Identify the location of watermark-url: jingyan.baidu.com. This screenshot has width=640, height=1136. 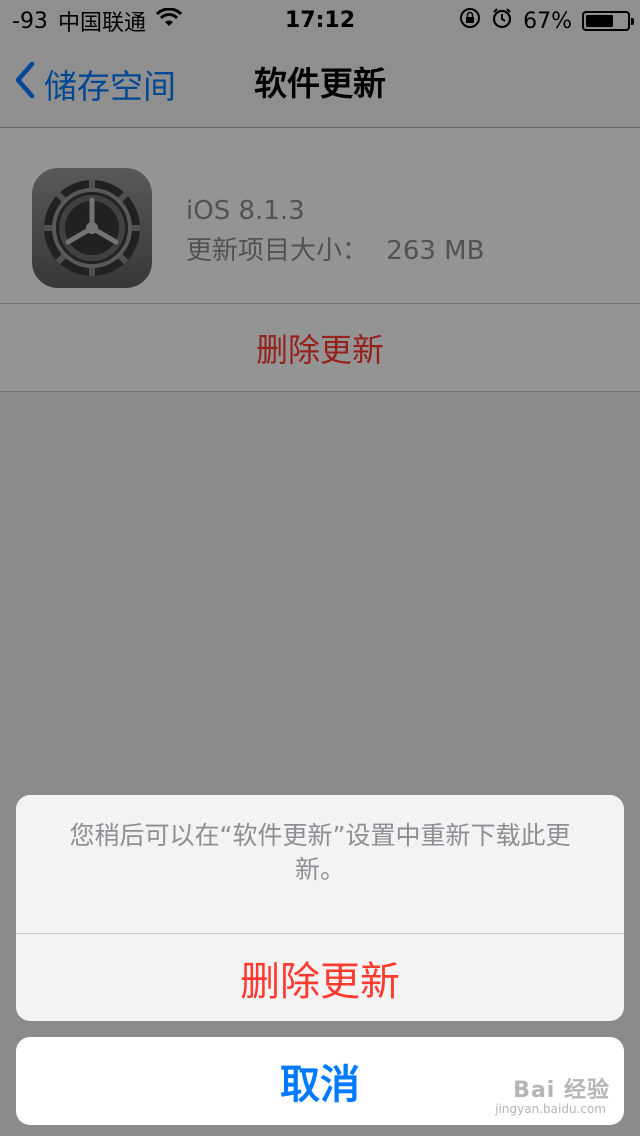
(550, 1109).